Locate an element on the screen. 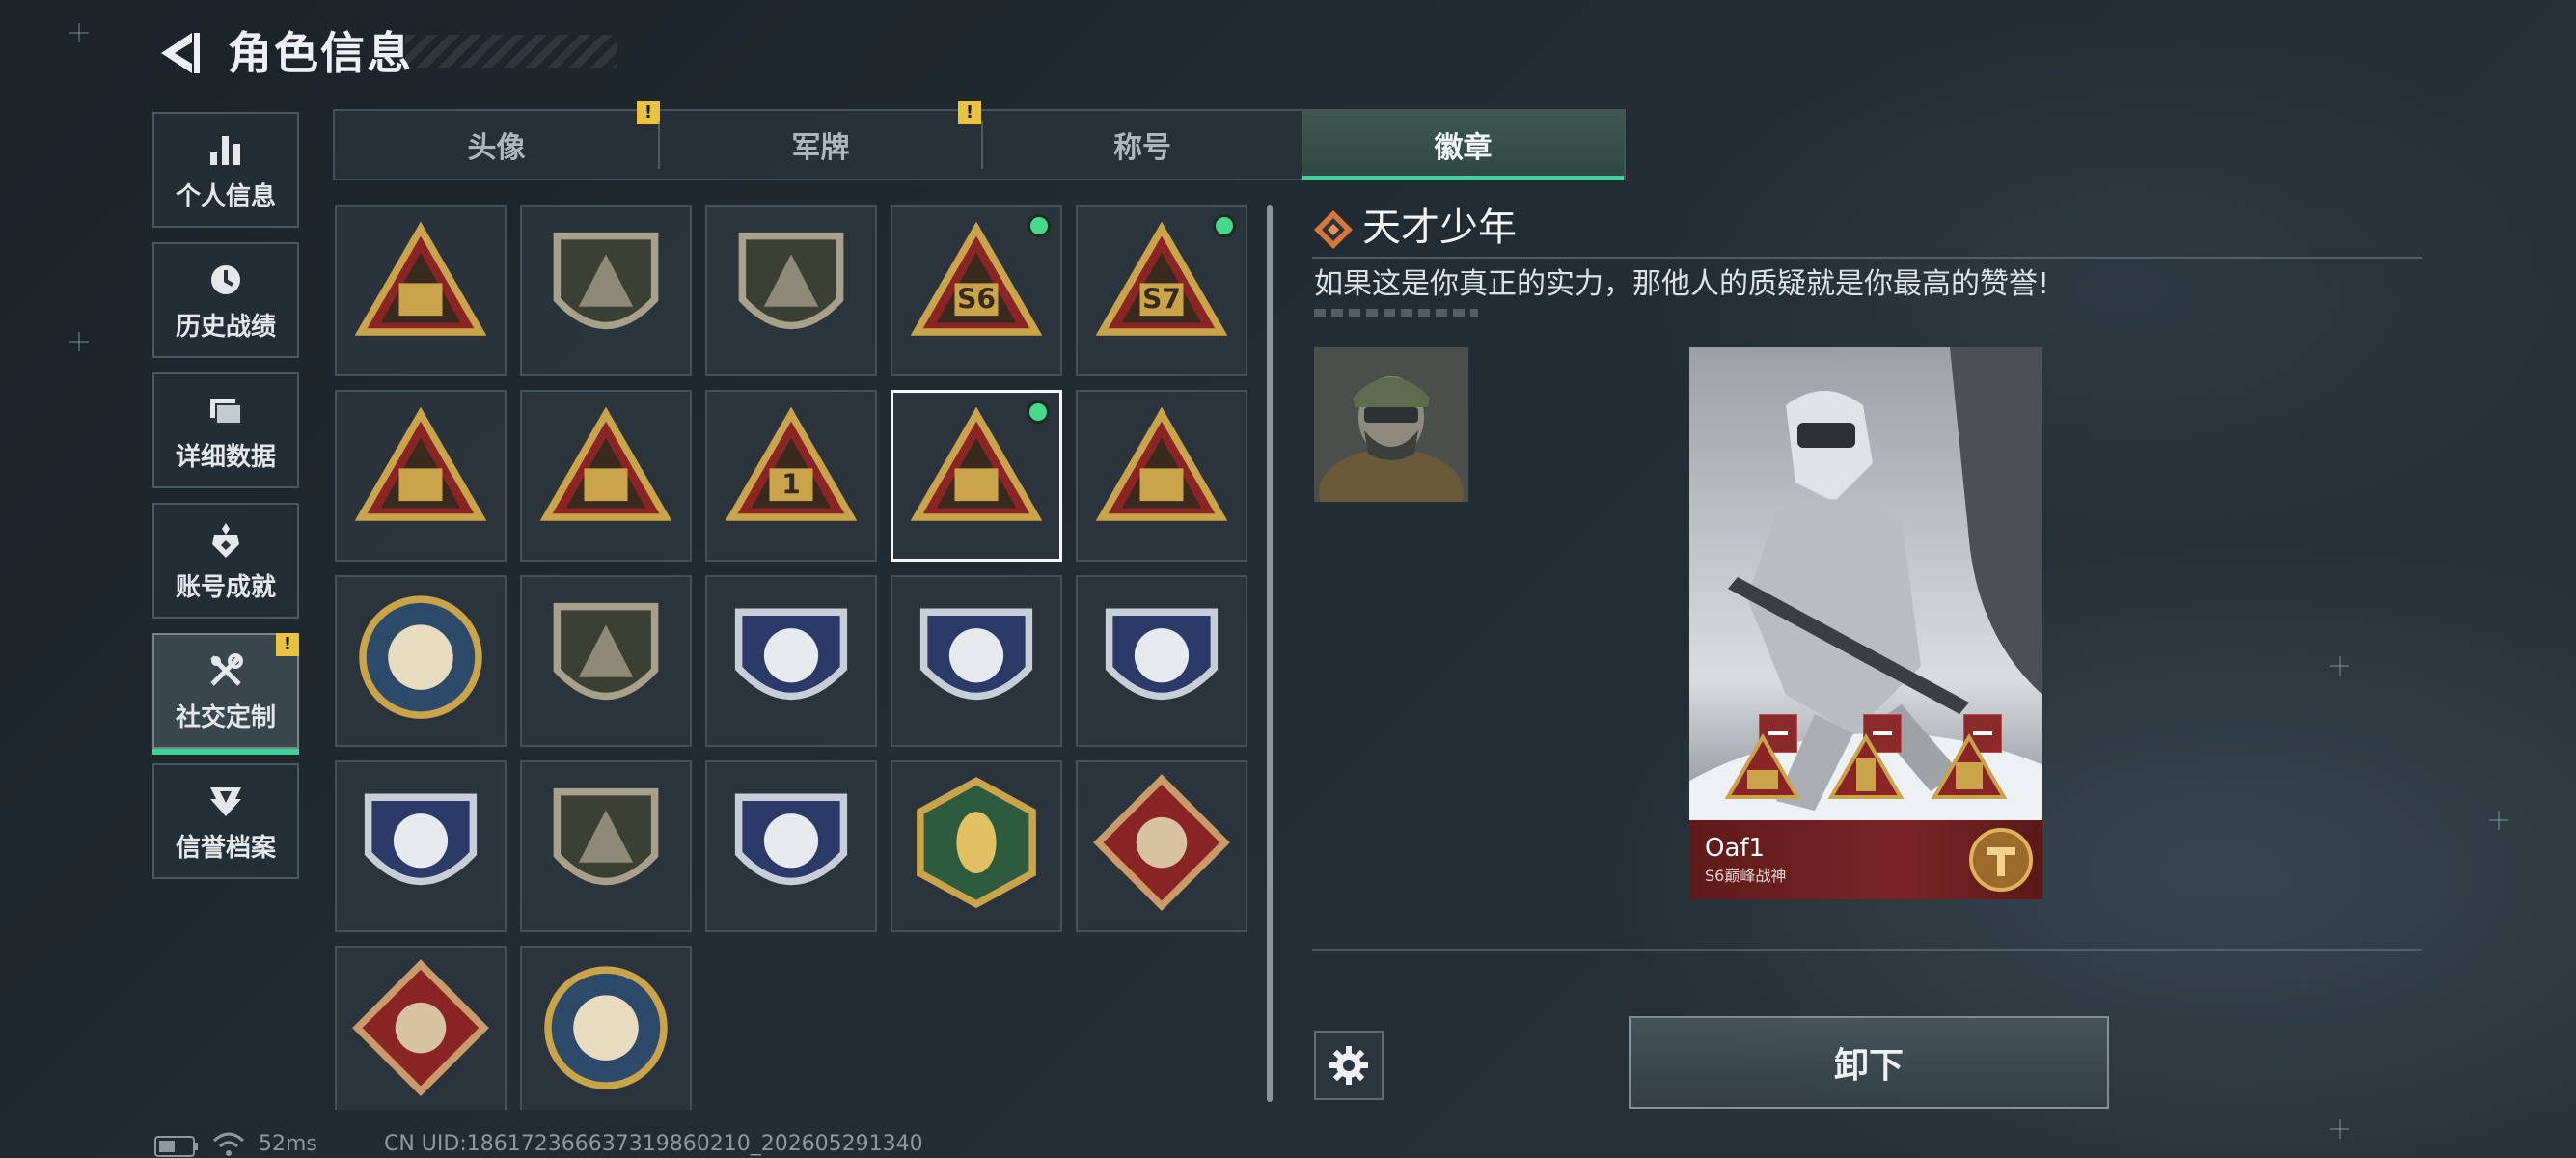  stars-crest-badge-icon is located at coordinates (791, 661).